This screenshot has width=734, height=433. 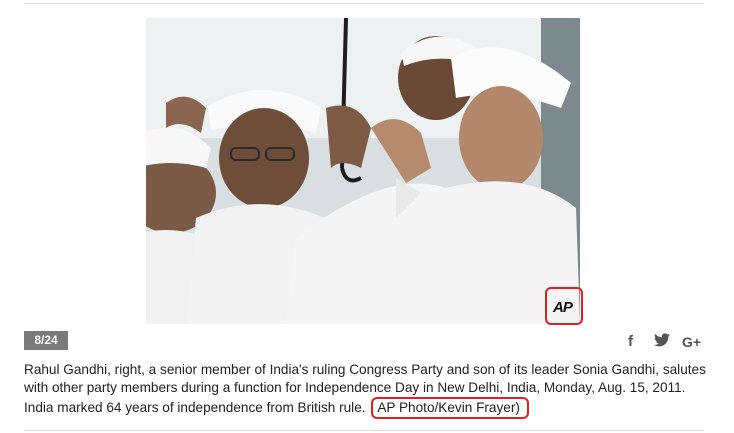 I want to click on twitter-share-icon, so click(x=663, y=342).